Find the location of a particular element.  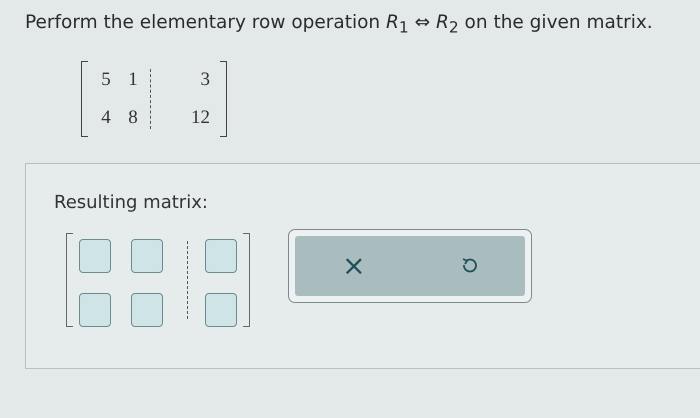

matrix-entry: 3 is located at coordinates (205, 79).